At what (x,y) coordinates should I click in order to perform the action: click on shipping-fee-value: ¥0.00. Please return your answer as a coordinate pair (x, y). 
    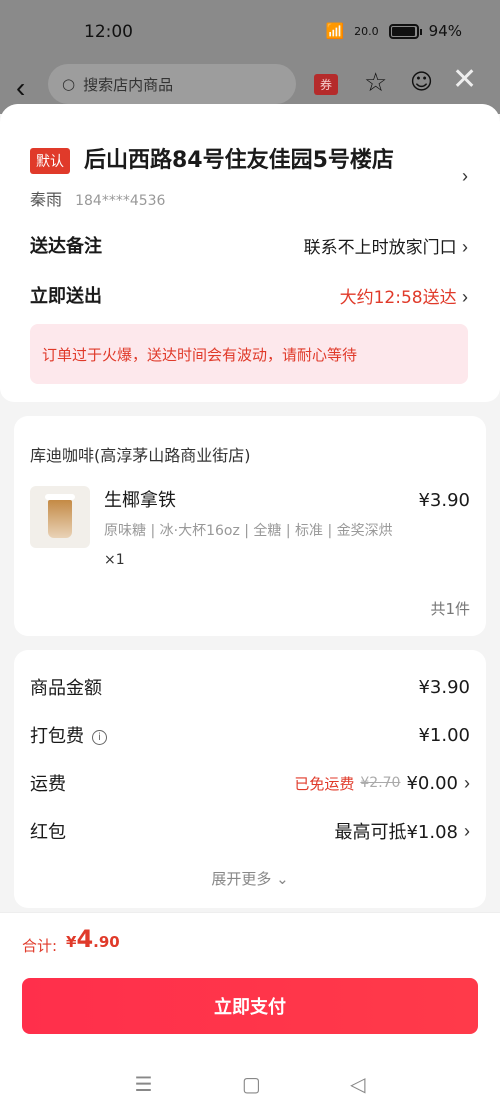
    Looking at the image, I should click on (432, 783).